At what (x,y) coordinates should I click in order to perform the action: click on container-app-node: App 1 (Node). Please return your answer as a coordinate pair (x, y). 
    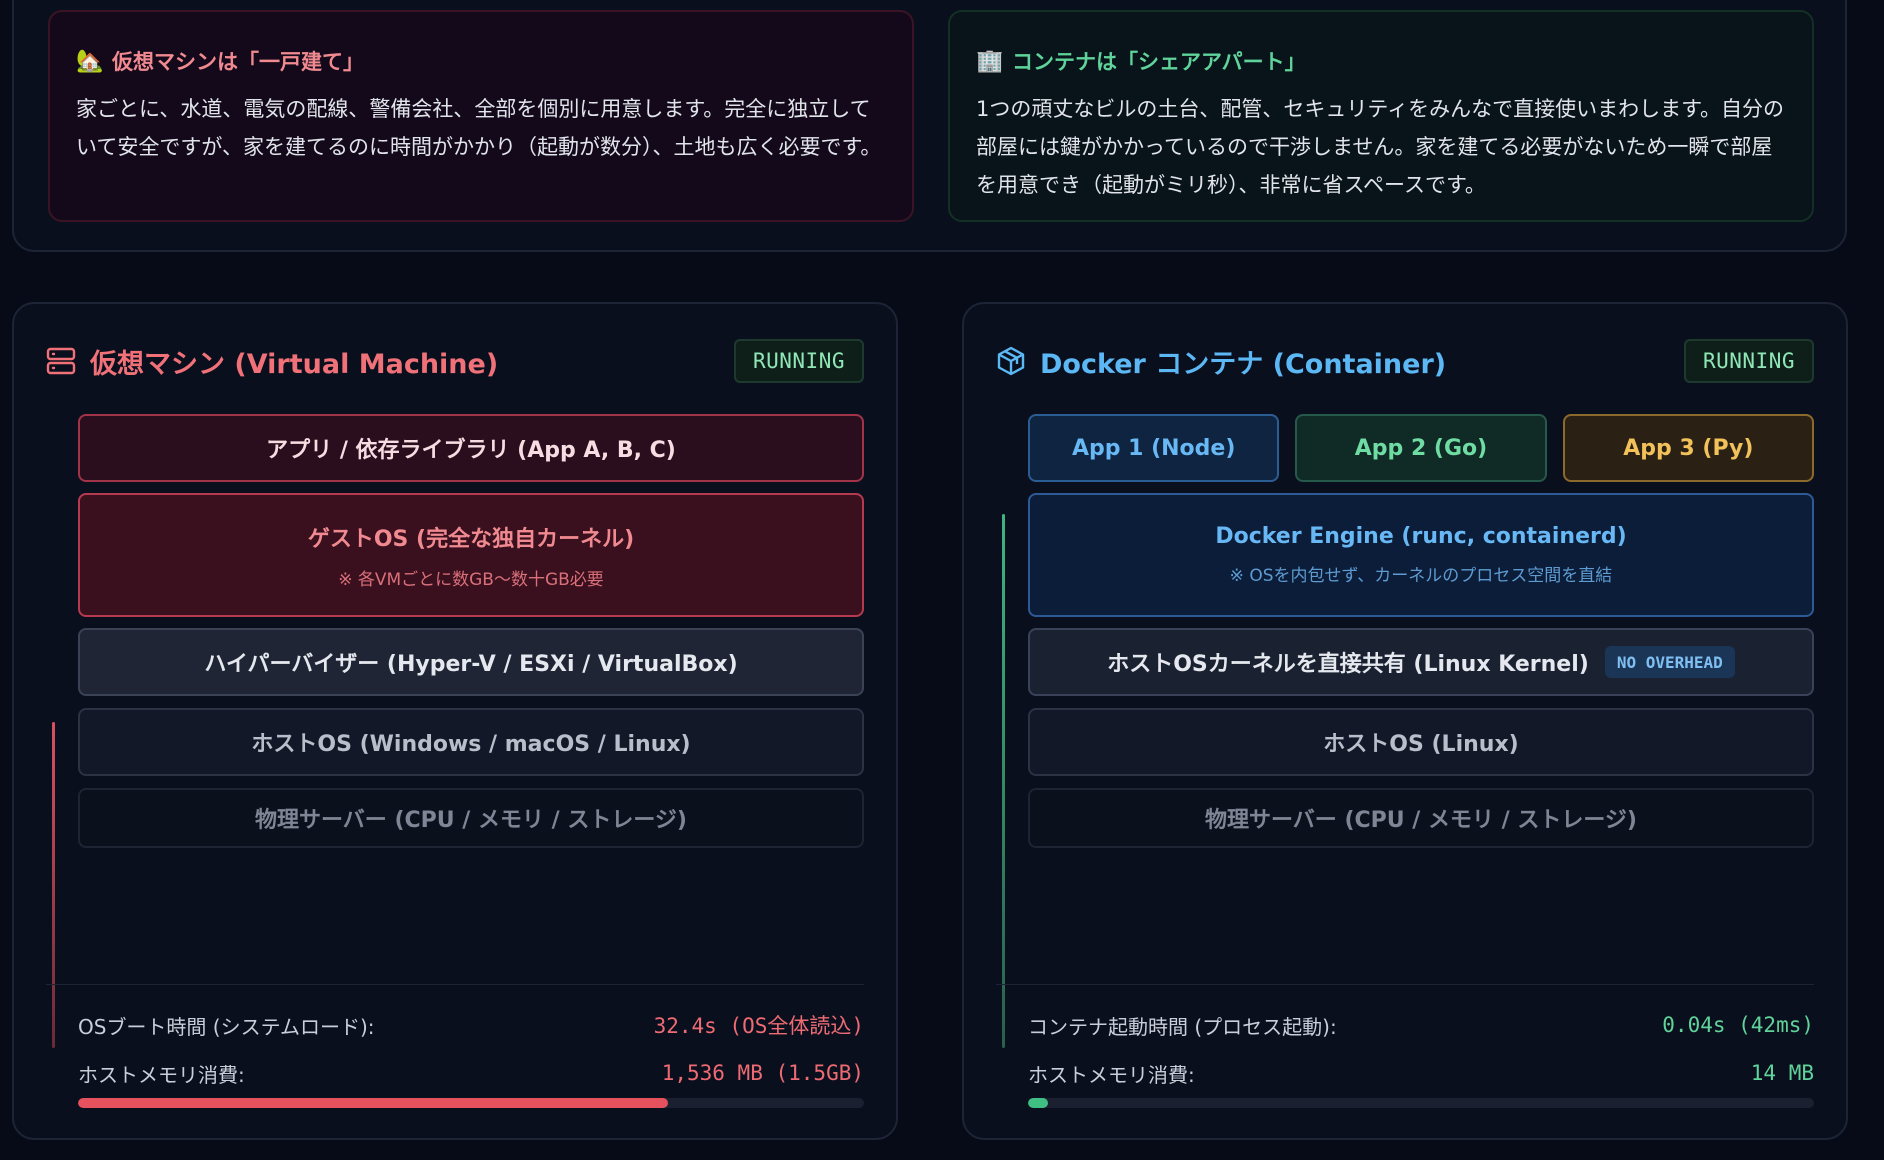
    Looking at the image, I should click on (1154, 448).